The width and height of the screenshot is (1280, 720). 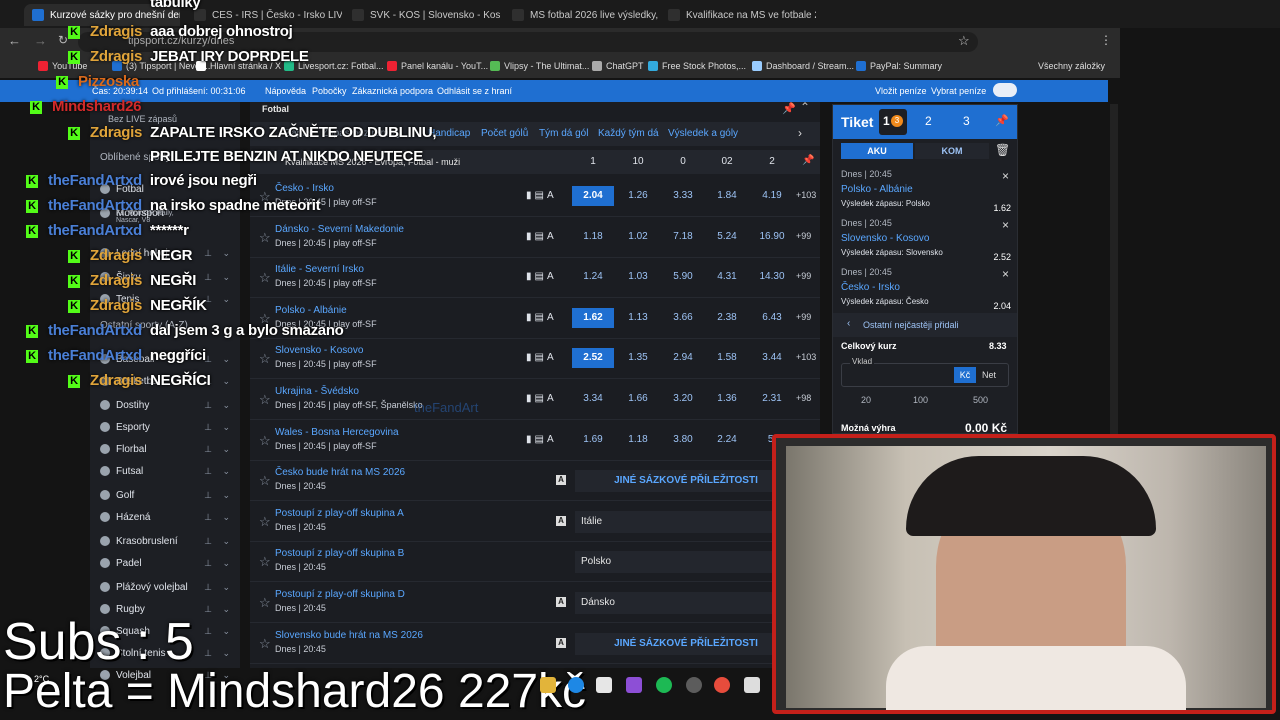 I want to click on kom-tab: KOM, so click(x=952, y=151).